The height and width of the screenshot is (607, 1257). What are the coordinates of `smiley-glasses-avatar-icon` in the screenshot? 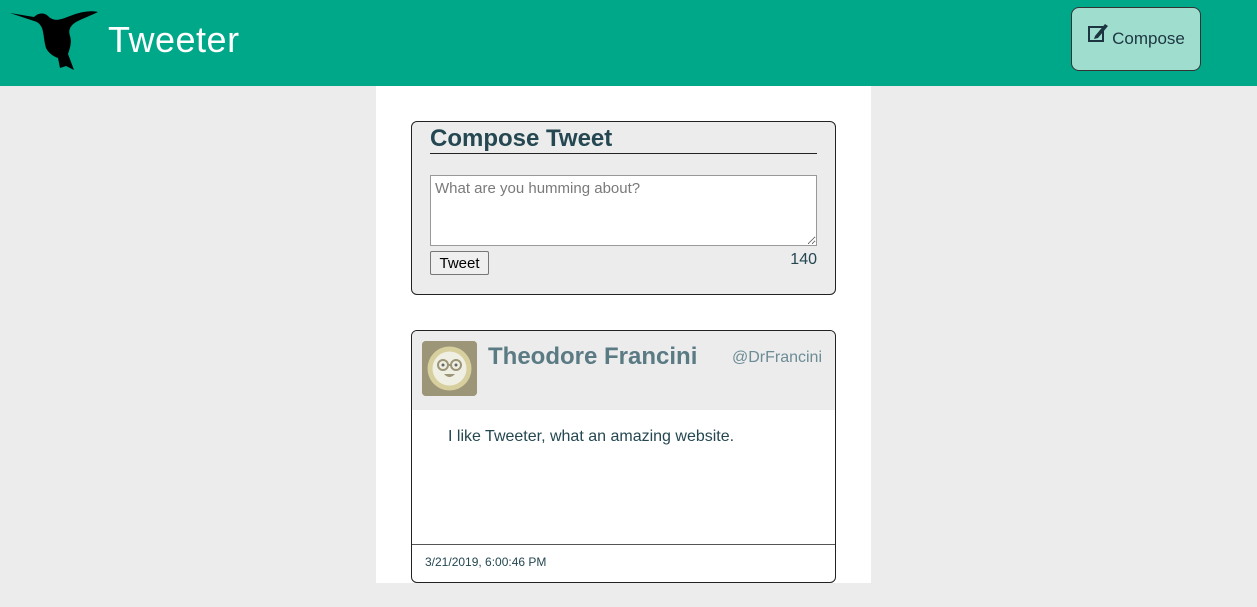 It's located at (449, 368).